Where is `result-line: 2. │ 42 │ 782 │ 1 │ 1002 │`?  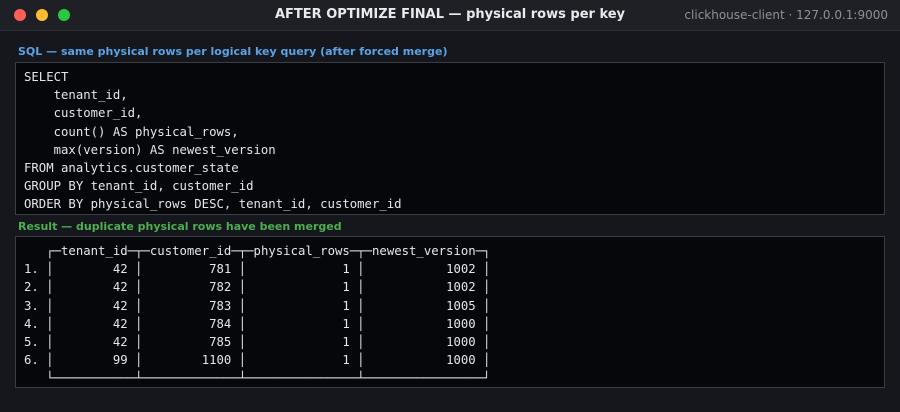
result-line: 2. │ 42 │ 782 │ 1 │ 1002 │ is located at coordinates (257, 287).